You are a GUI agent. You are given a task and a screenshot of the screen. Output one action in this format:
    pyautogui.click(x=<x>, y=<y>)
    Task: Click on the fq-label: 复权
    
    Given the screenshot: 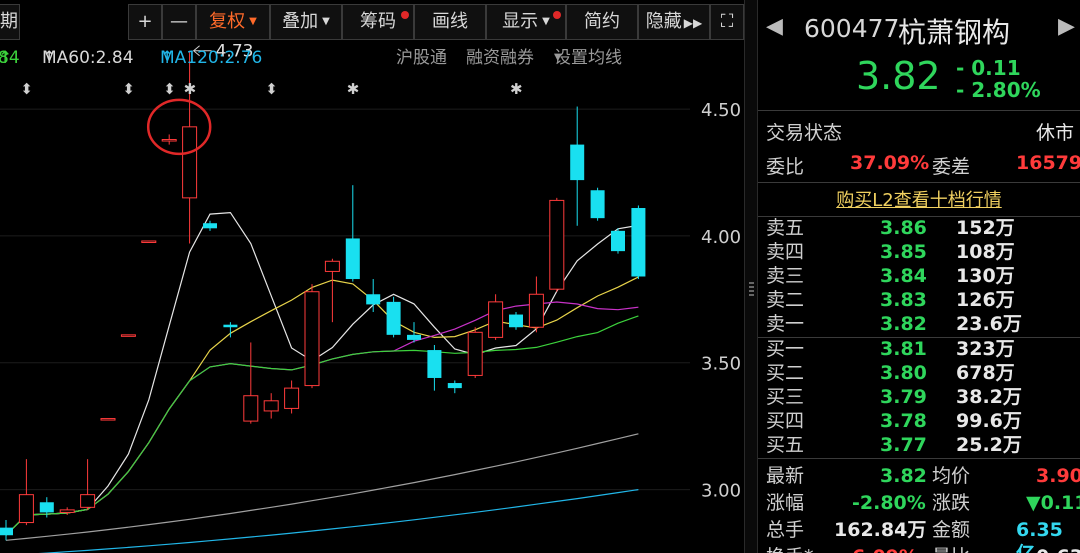 What is the action you would take?
    pyautogui.click(x=227, y=21)
    